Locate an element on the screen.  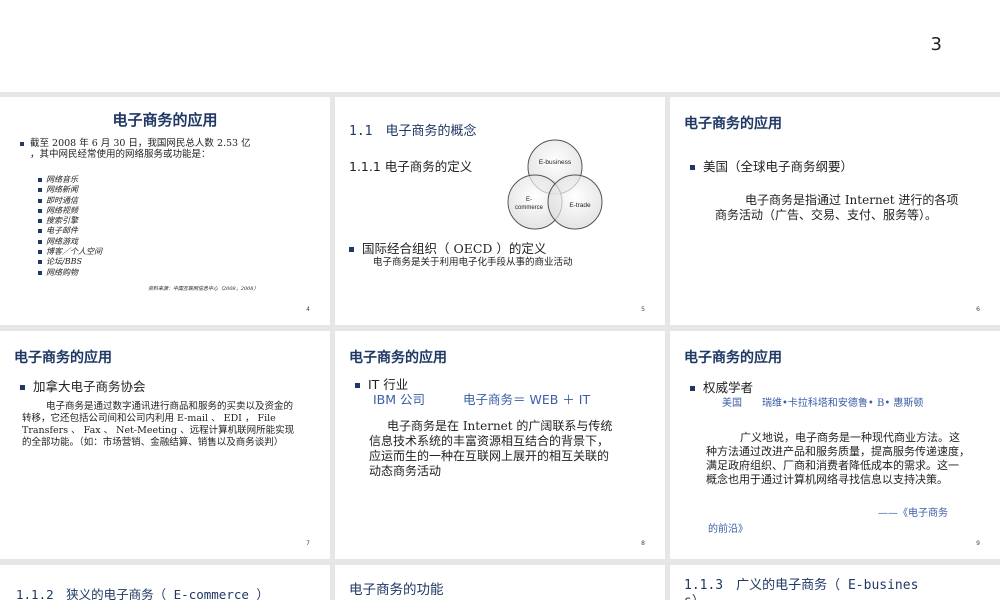
list-item: 网络游戏 is located at coordinates (70, 242).